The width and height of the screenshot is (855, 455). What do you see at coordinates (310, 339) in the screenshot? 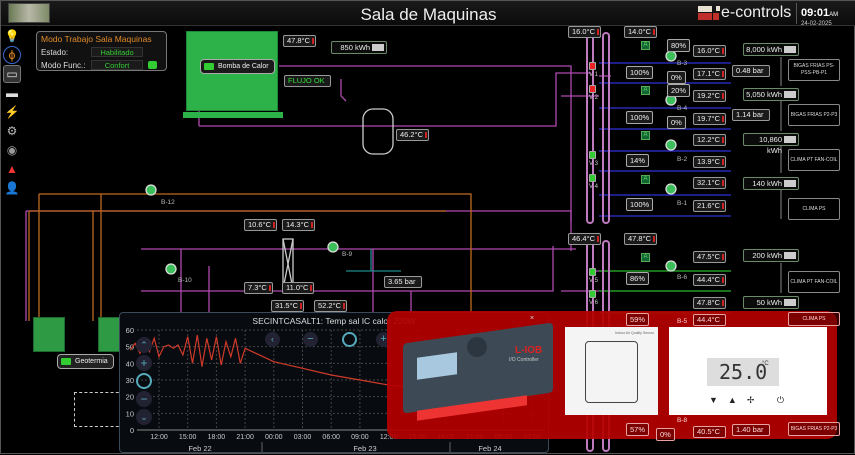
I see `chart-time-zoom-out-button: −` at bounding box center [310, 339].